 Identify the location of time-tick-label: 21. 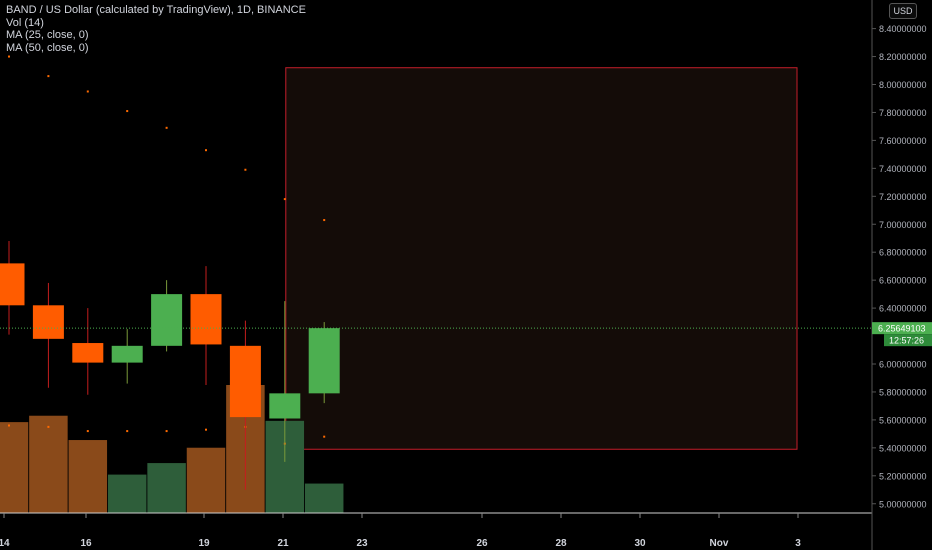
(283, 543).